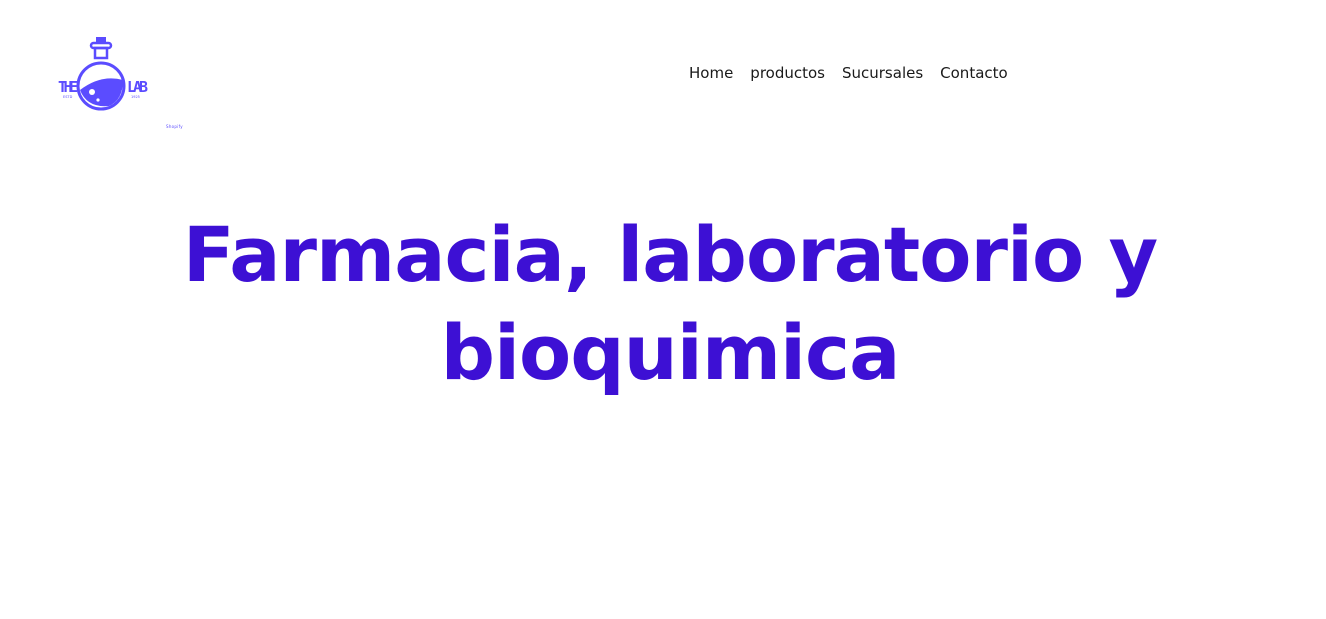 This screenshot has width=1326, height=619. Describe the element at coordinates (882, 73) in the screenshot. I see `nav-item-sucursales: Sucursales` at that location.